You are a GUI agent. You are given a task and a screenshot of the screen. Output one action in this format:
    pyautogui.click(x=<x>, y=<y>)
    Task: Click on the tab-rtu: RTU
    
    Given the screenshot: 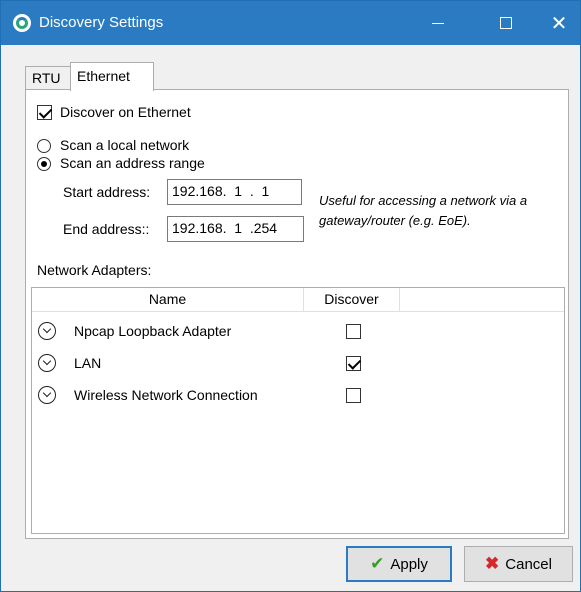 What is the action you would take?
    pyautogui.click(x=48, y=78)
    